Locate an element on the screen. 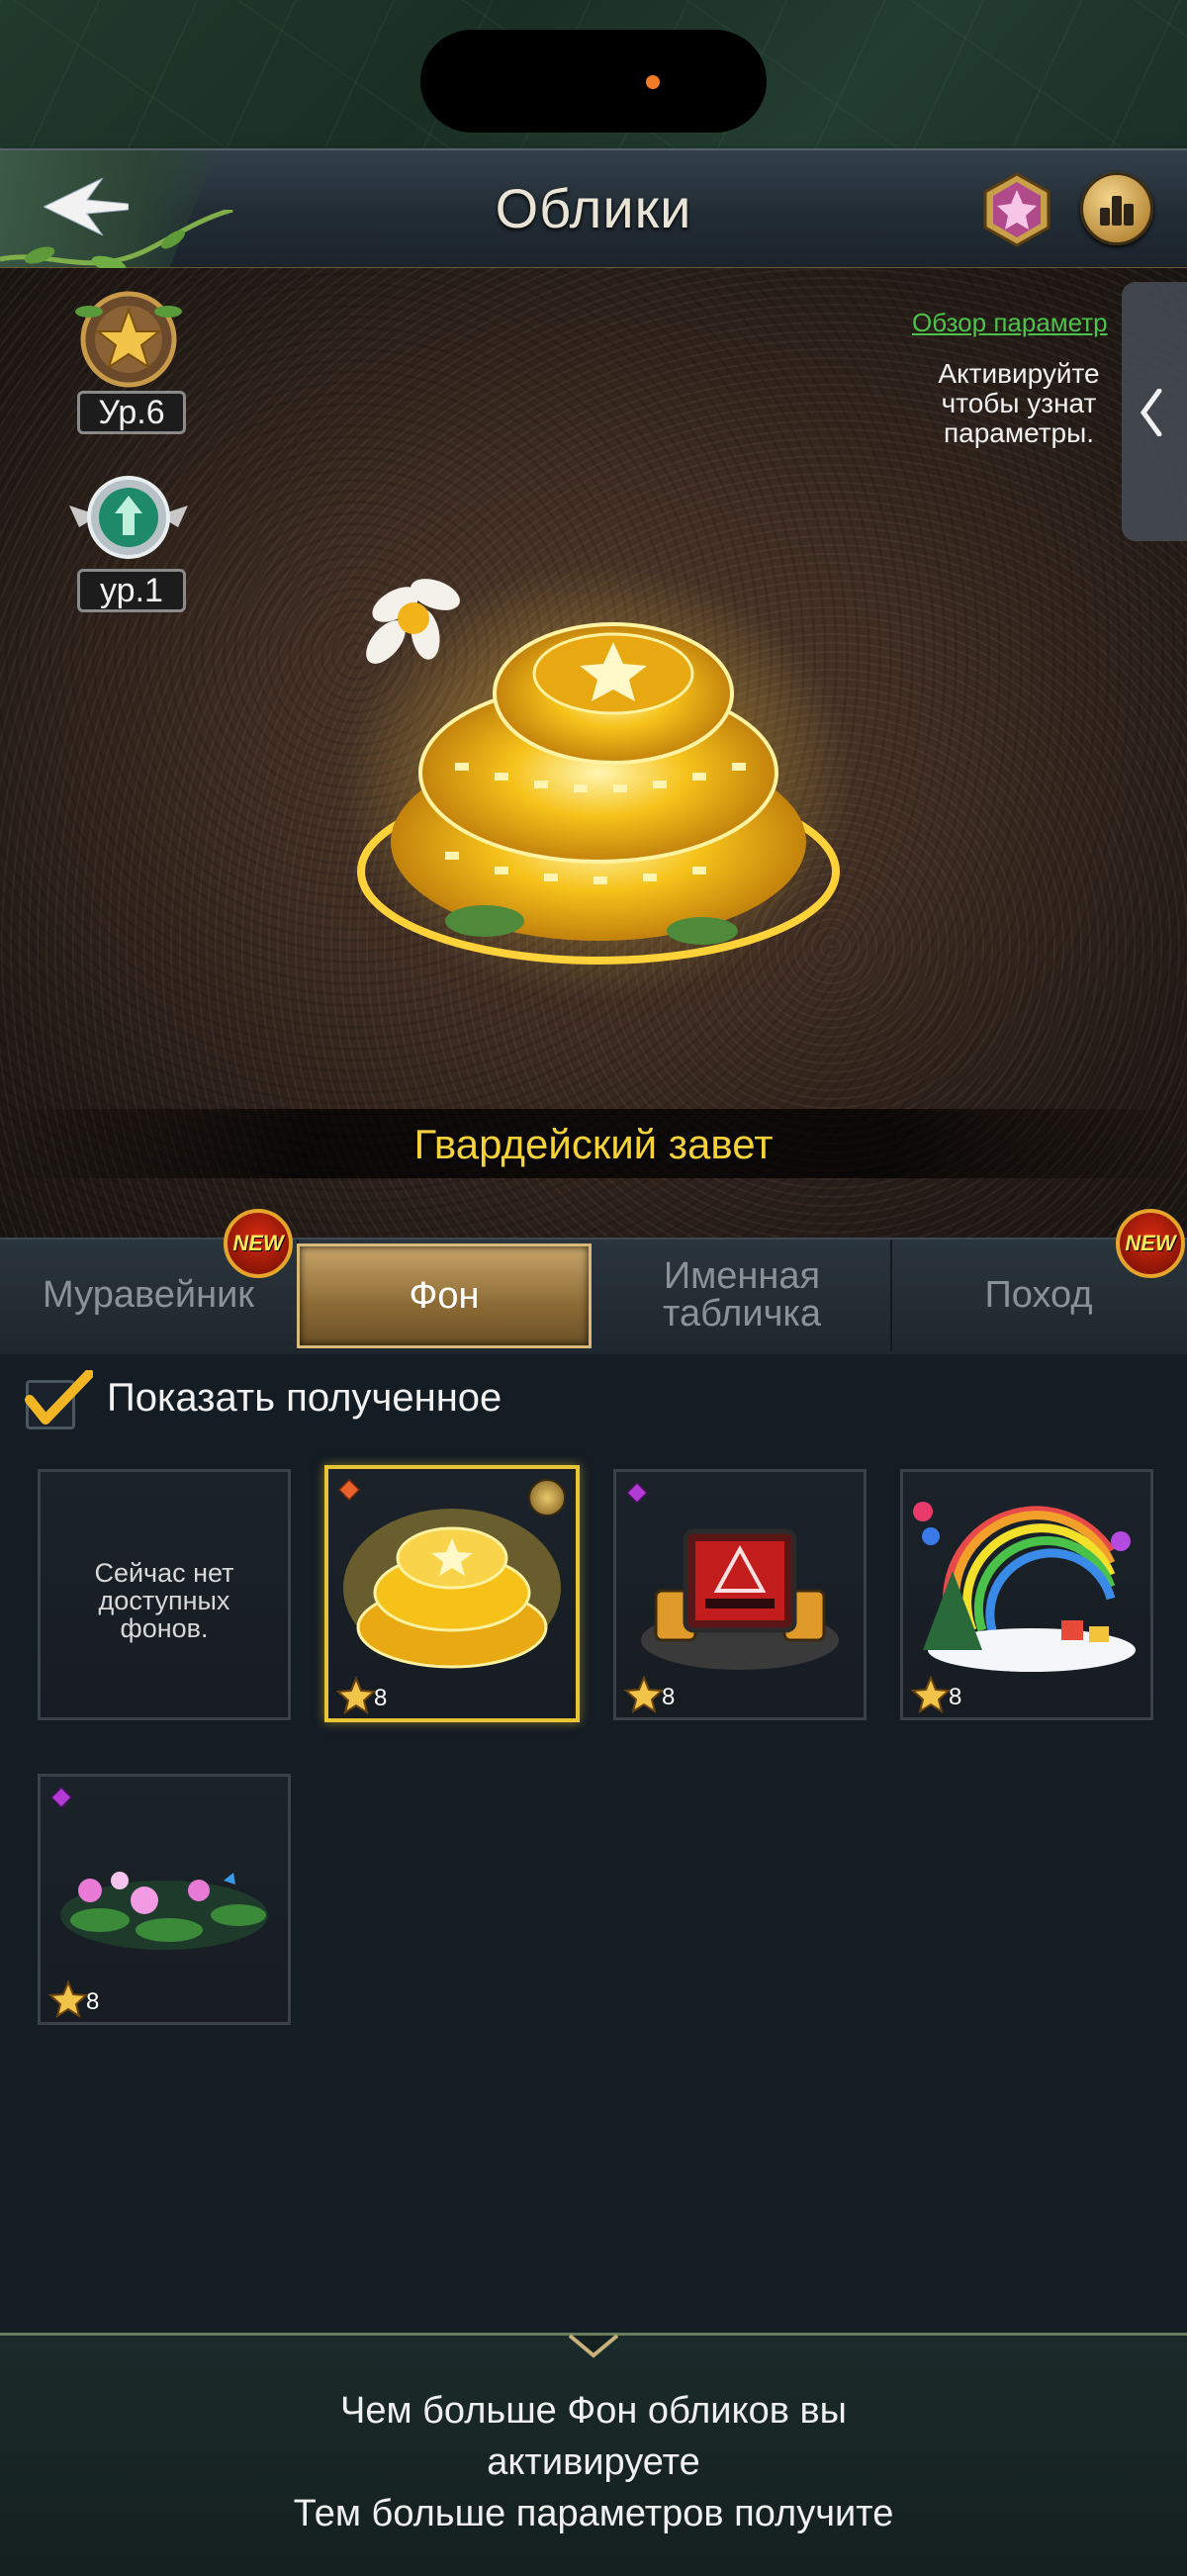 The height and width of the screenshot is (2576, 1187). stats-overview-link: Обзор параметр is located at coordinates (1021, 323).